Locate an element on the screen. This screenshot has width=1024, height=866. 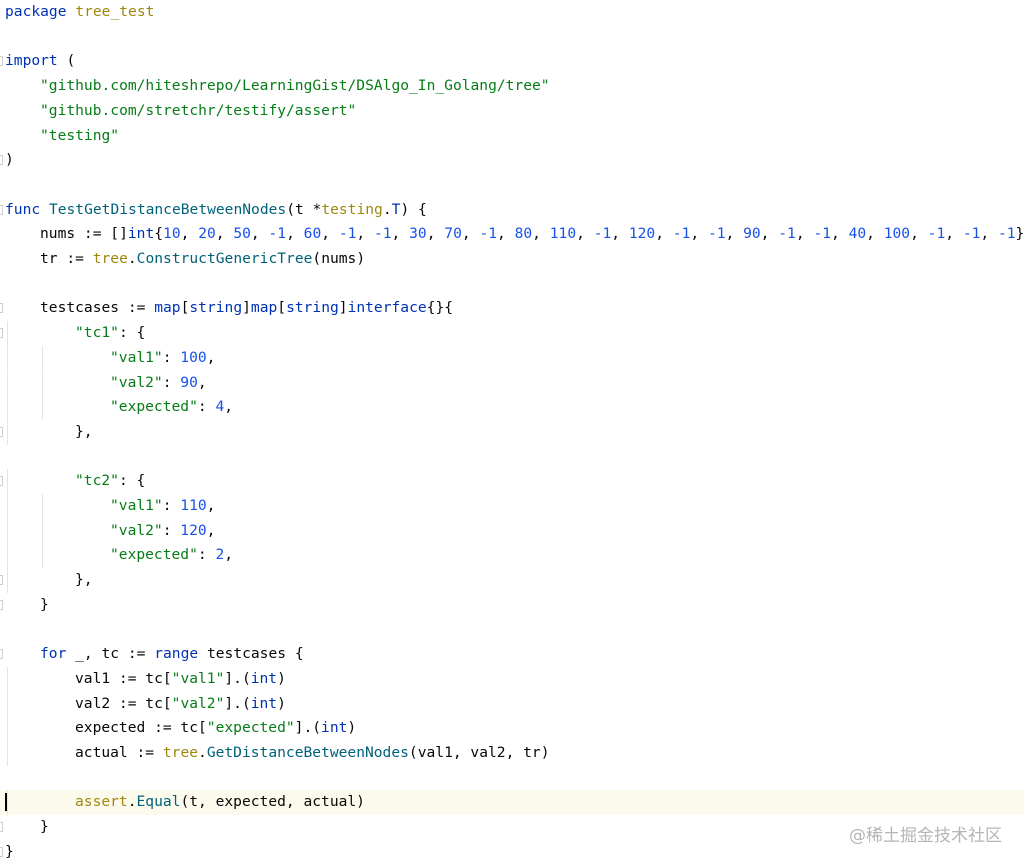
code-line: "expected": 4, is located at coordinates (512, 407).